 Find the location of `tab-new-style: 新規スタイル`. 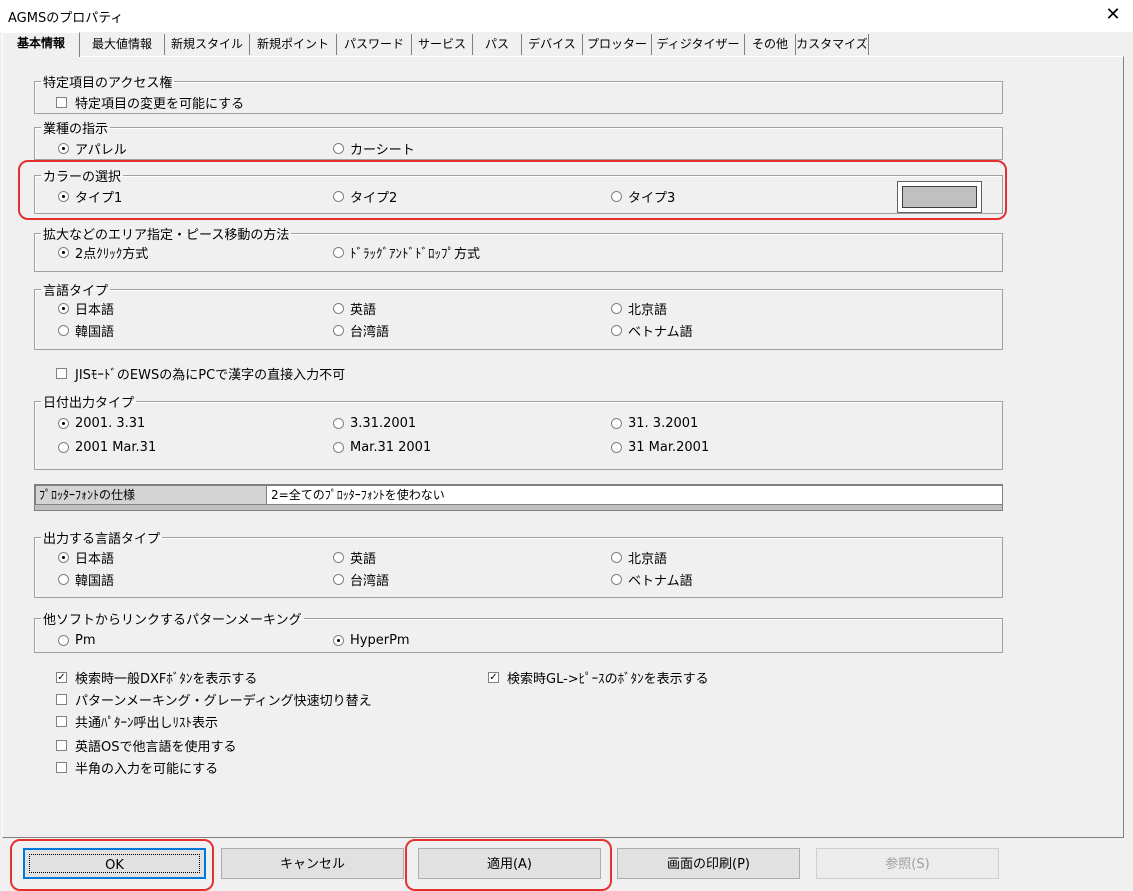

tab-new-style: 新規スタイル is located at coordinates (207, 44).